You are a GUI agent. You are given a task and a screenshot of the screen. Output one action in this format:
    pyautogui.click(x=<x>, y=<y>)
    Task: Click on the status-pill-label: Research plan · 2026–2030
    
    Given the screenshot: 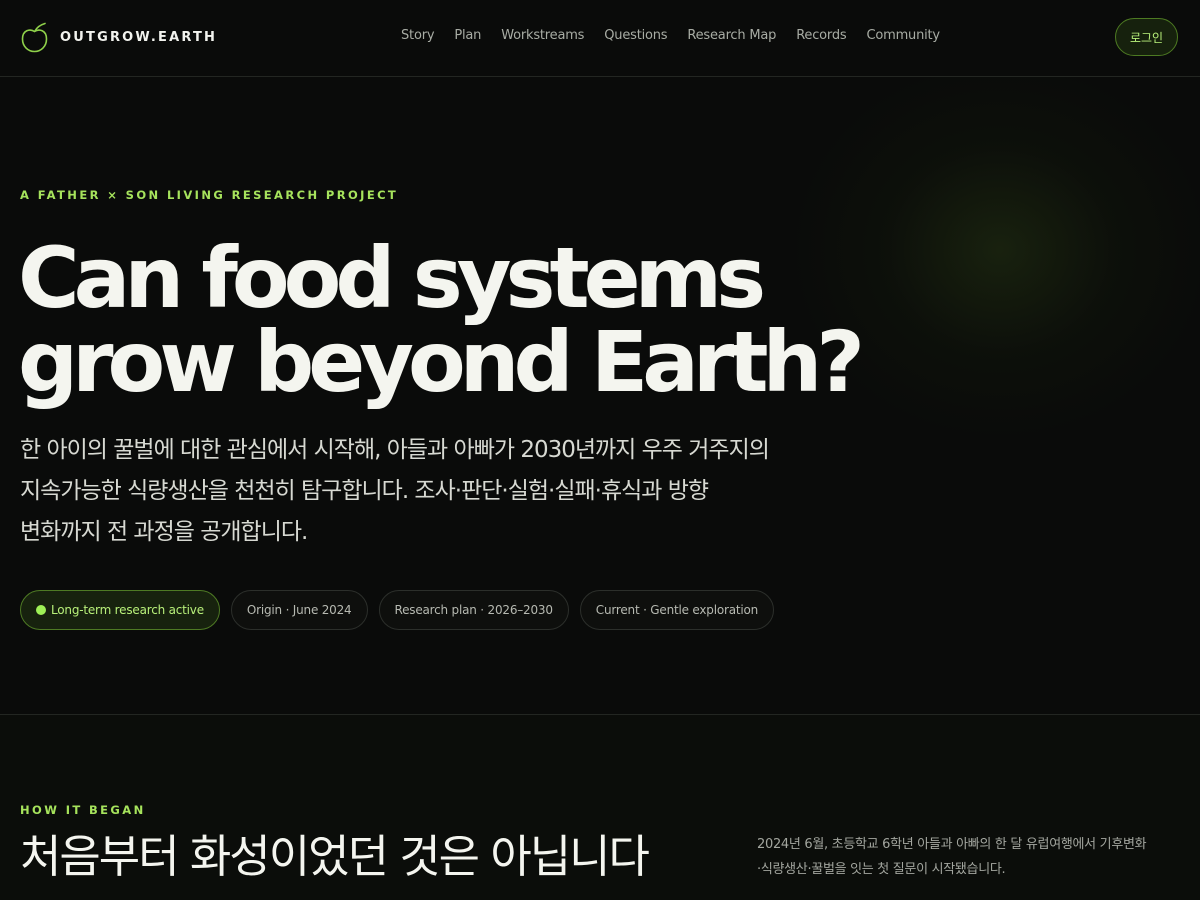 What is the action you would take?
    pyautogui.click(x=473, y=610)
    